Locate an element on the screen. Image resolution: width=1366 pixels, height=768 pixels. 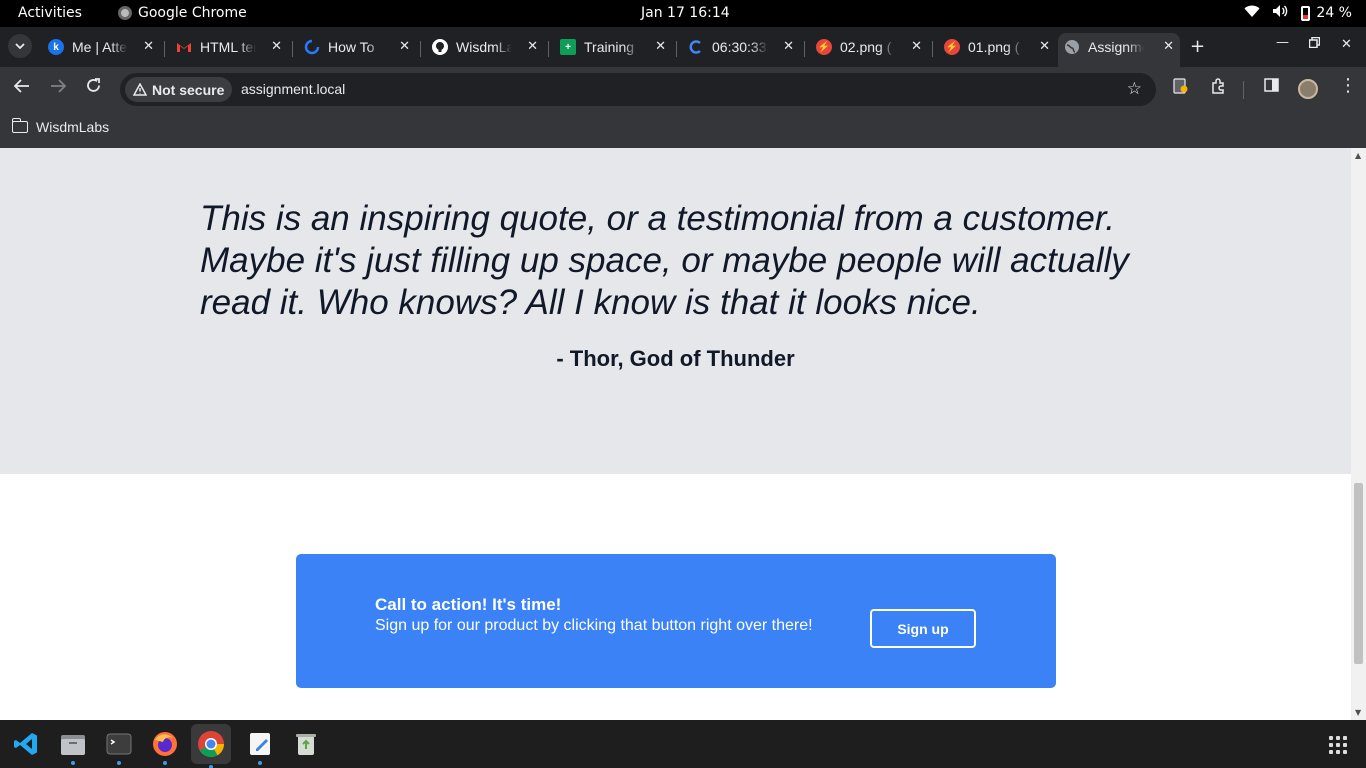
wifi-icon is located at coordinates (1252, 13).